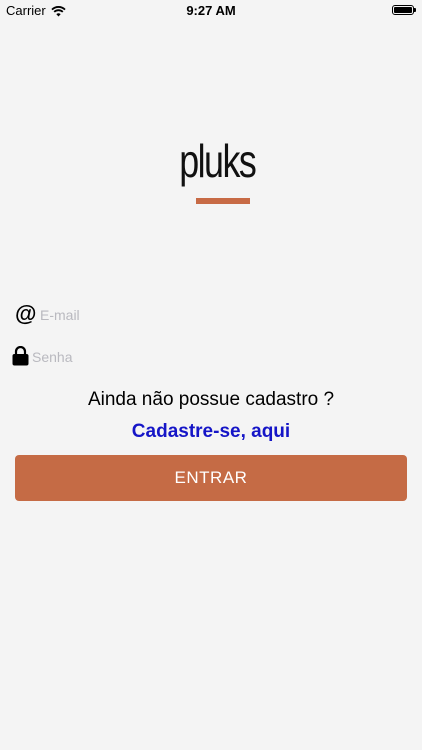  What do you see at coordinates (26, 313) in the screenshot?
I see `at-icon: @` at bounding box center [26, 313].